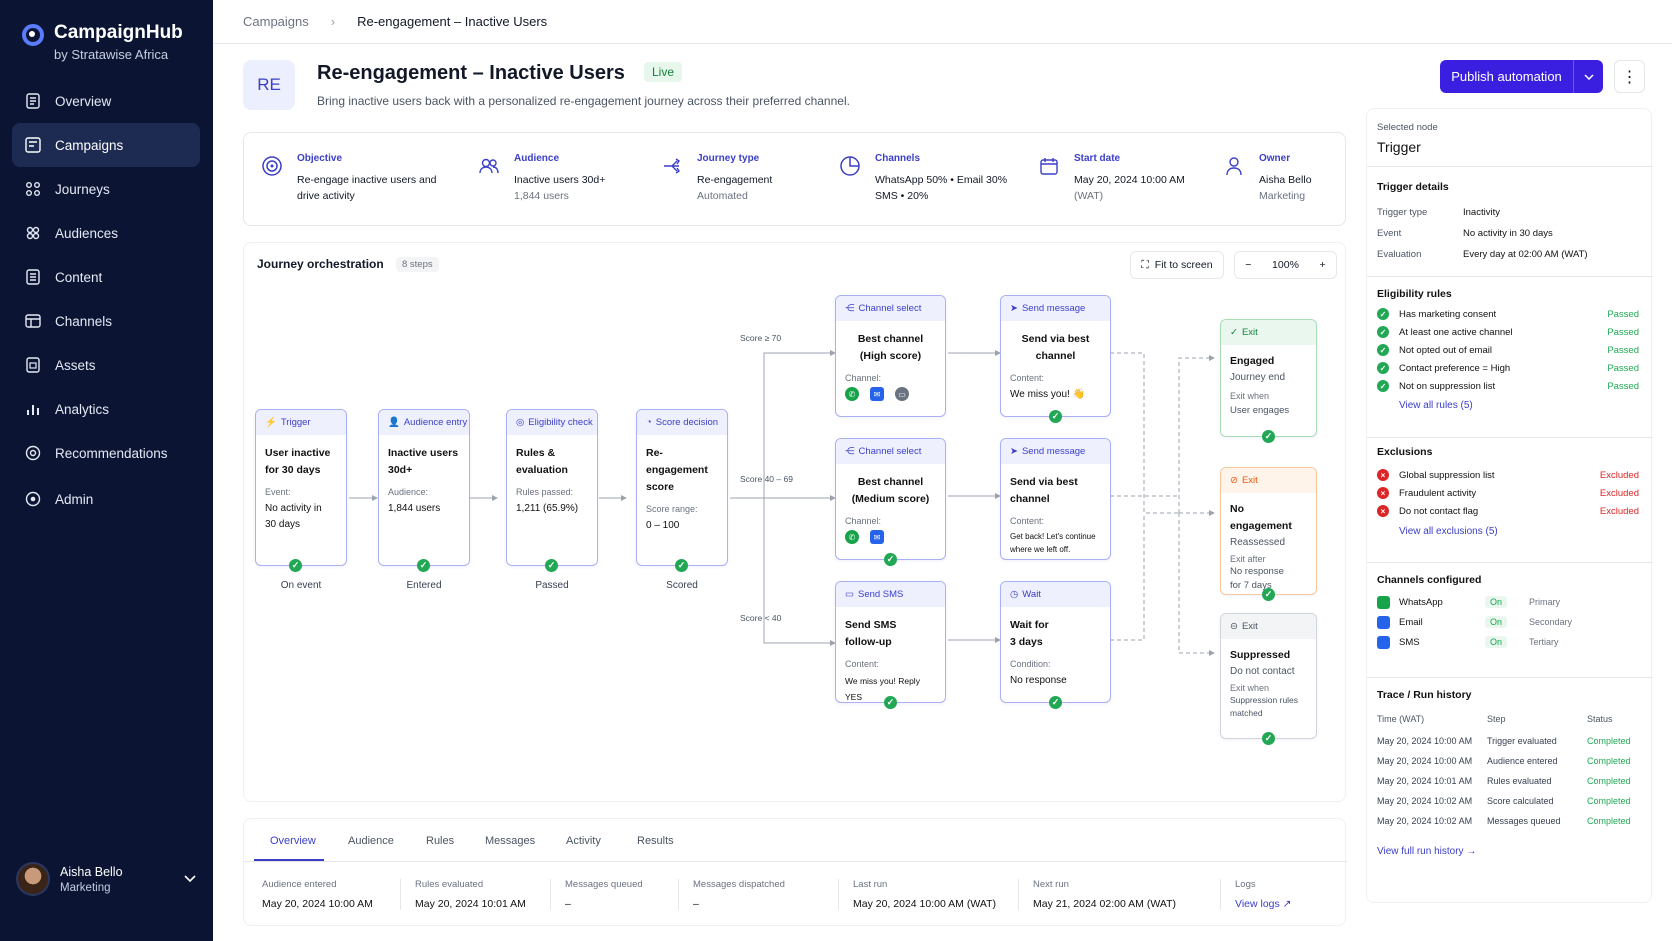  Describe the element at coordinates (1421, 602) in the screenshot. I see `channel-name: WhatsApp` at that location.